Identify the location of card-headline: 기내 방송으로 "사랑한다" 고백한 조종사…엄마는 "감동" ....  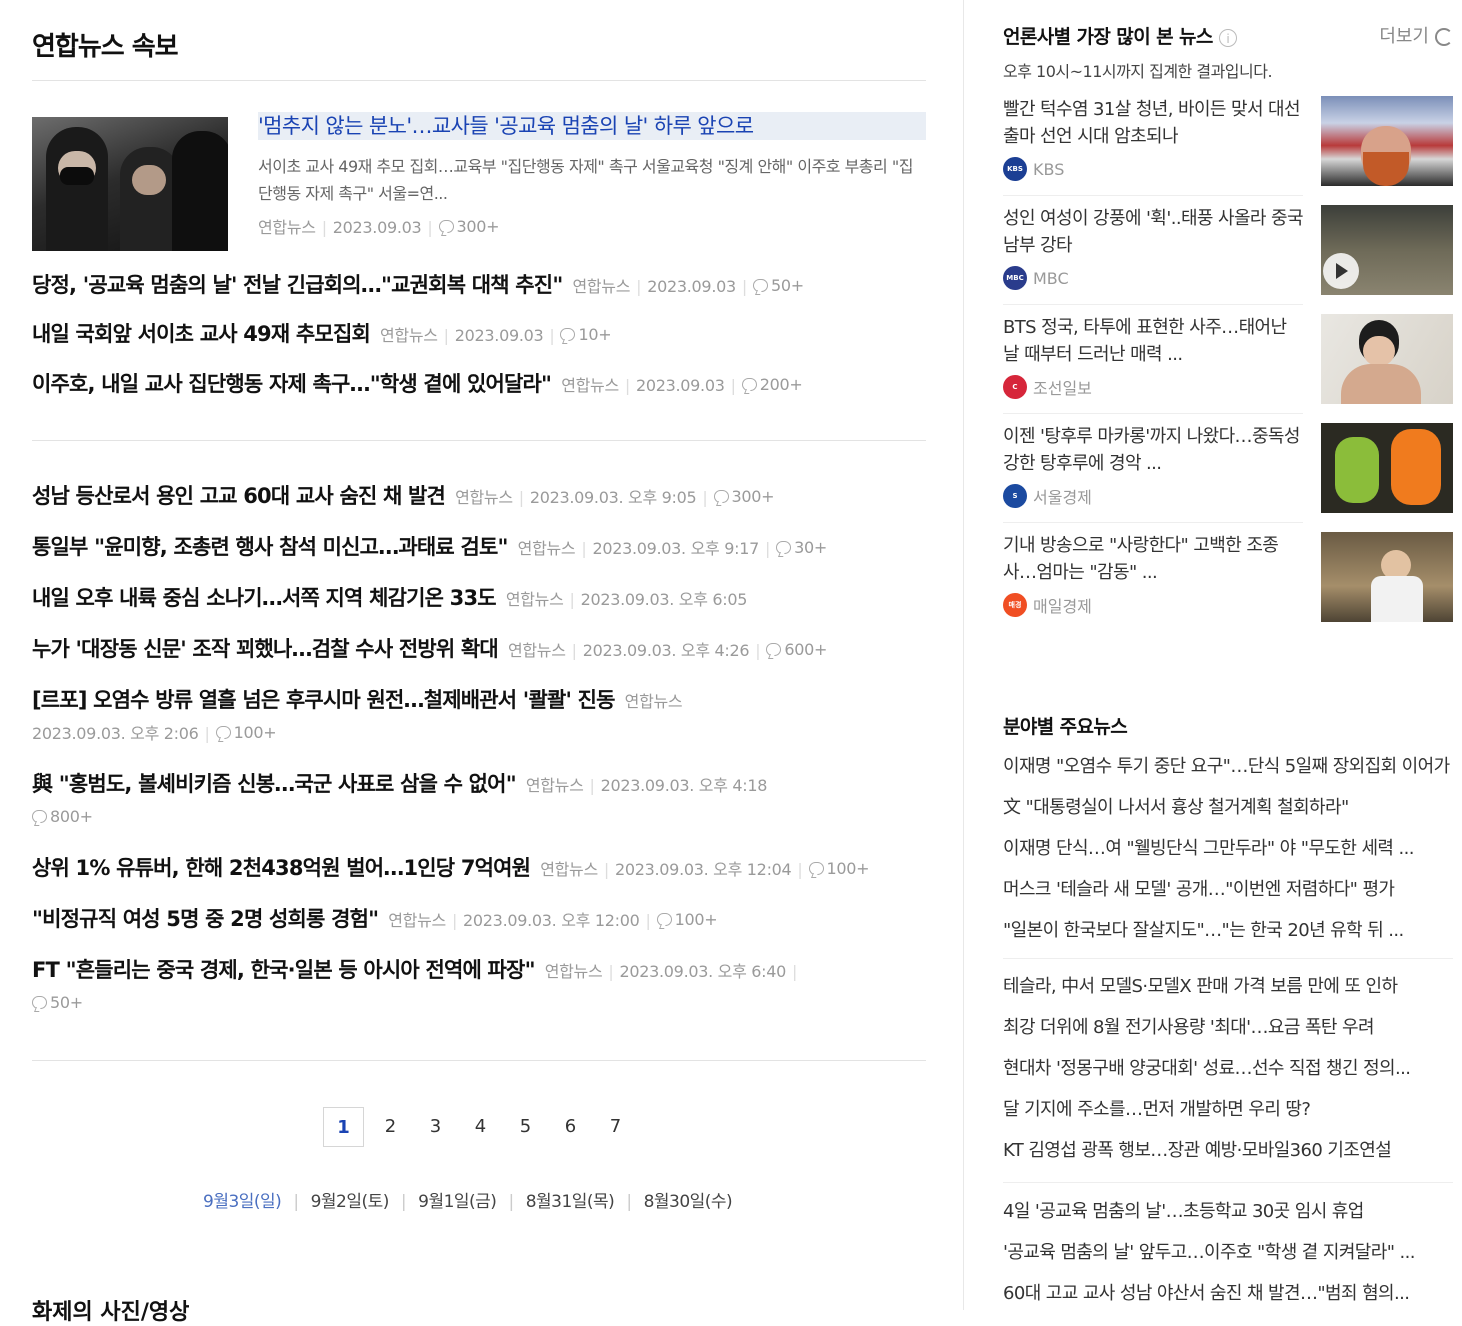
(1153, 559).